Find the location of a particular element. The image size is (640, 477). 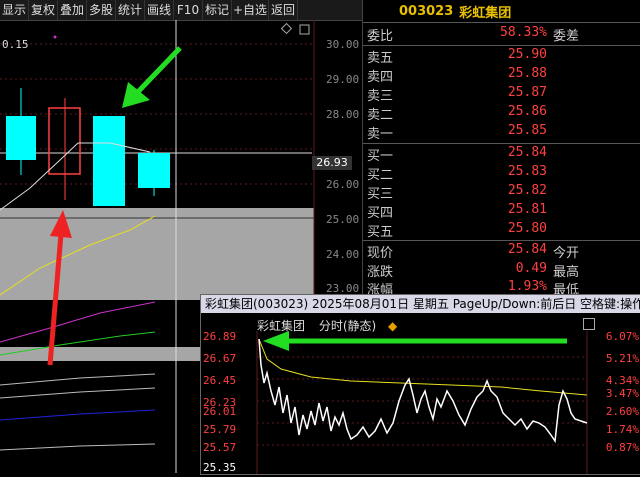

toolbar-display-button: 显示 is located at coordinates (14, 10).